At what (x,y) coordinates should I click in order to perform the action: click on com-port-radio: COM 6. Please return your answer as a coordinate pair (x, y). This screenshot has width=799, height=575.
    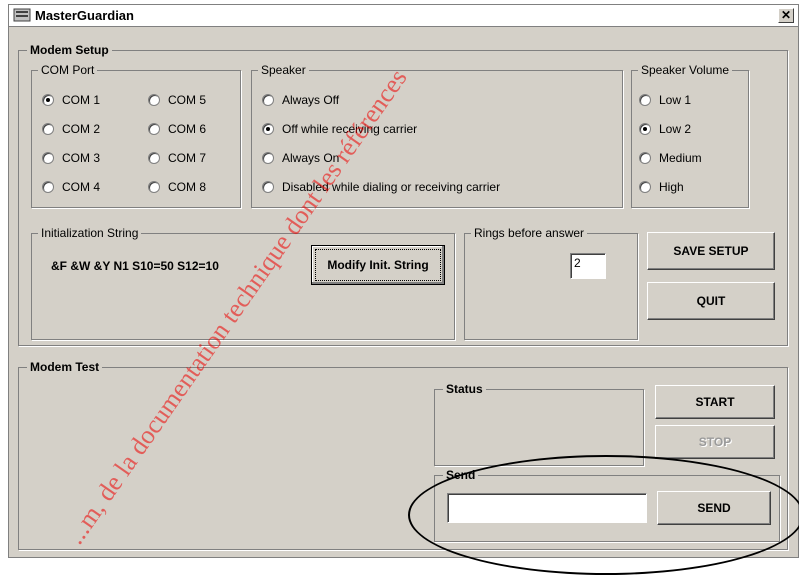
    Looking at the image, I should click on (177, 129).